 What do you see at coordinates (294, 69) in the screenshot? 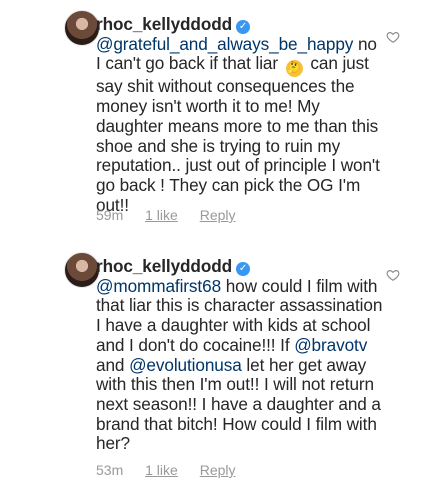
I see `thinking-face-emoji-icon: 🤔` at bounding box center [294, 69].